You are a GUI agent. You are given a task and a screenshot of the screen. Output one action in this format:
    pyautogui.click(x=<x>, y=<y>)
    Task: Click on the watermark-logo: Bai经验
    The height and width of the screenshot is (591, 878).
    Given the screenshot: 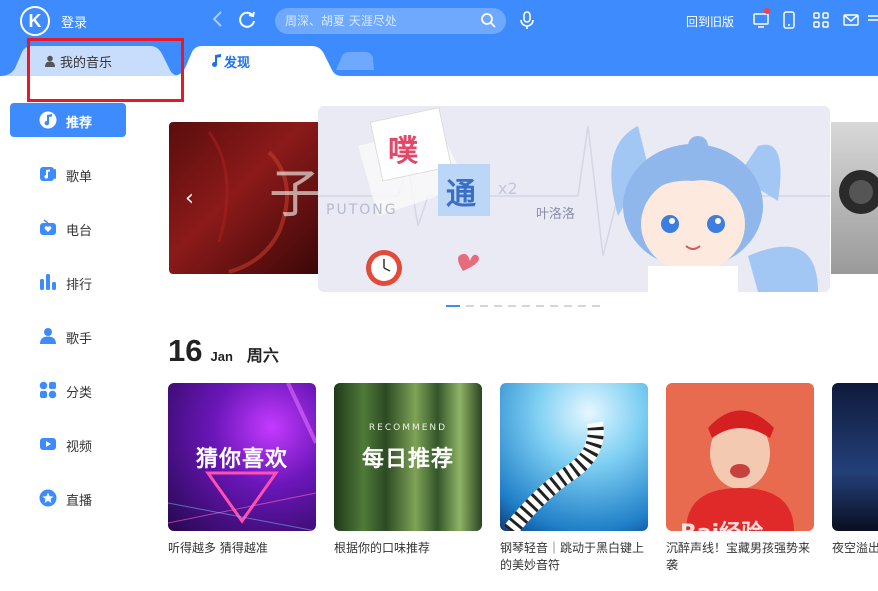 What is the action you would take?
    pyautogui.click(x=722, y=533)
    